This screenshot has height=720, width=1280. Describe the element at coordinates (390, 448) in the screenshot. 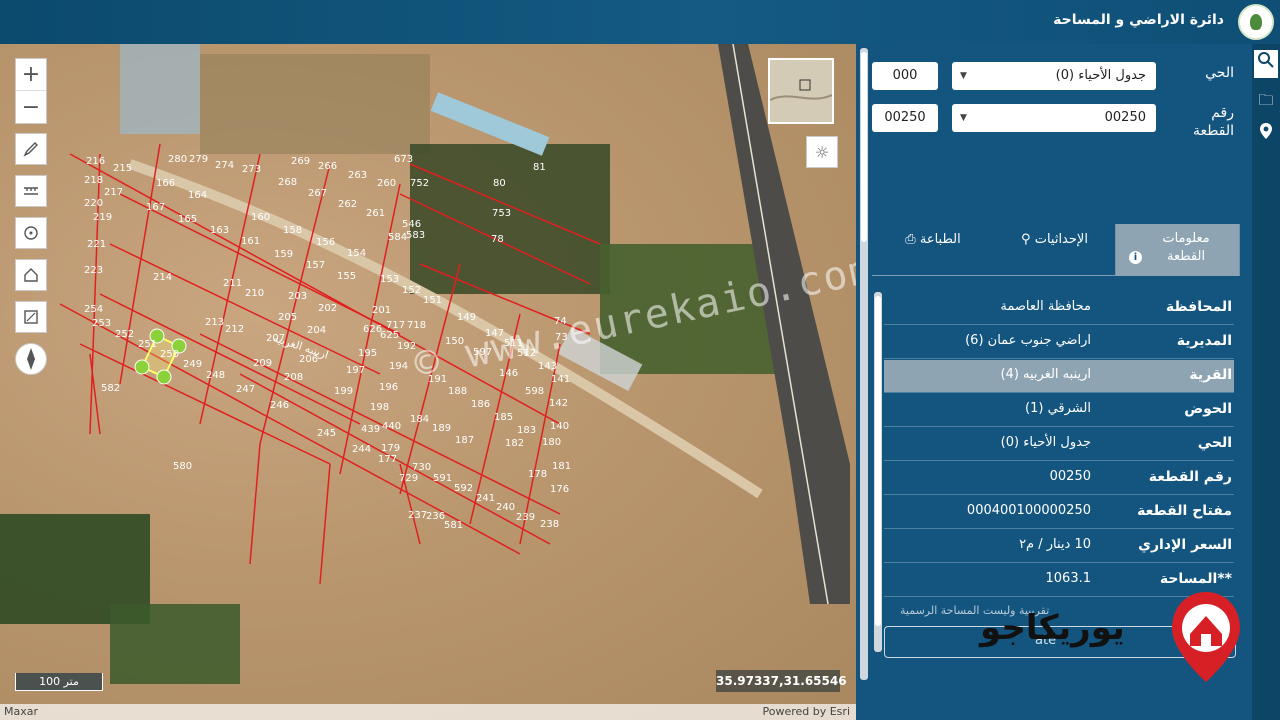

I see `parcel-number-label: 179` at that location.